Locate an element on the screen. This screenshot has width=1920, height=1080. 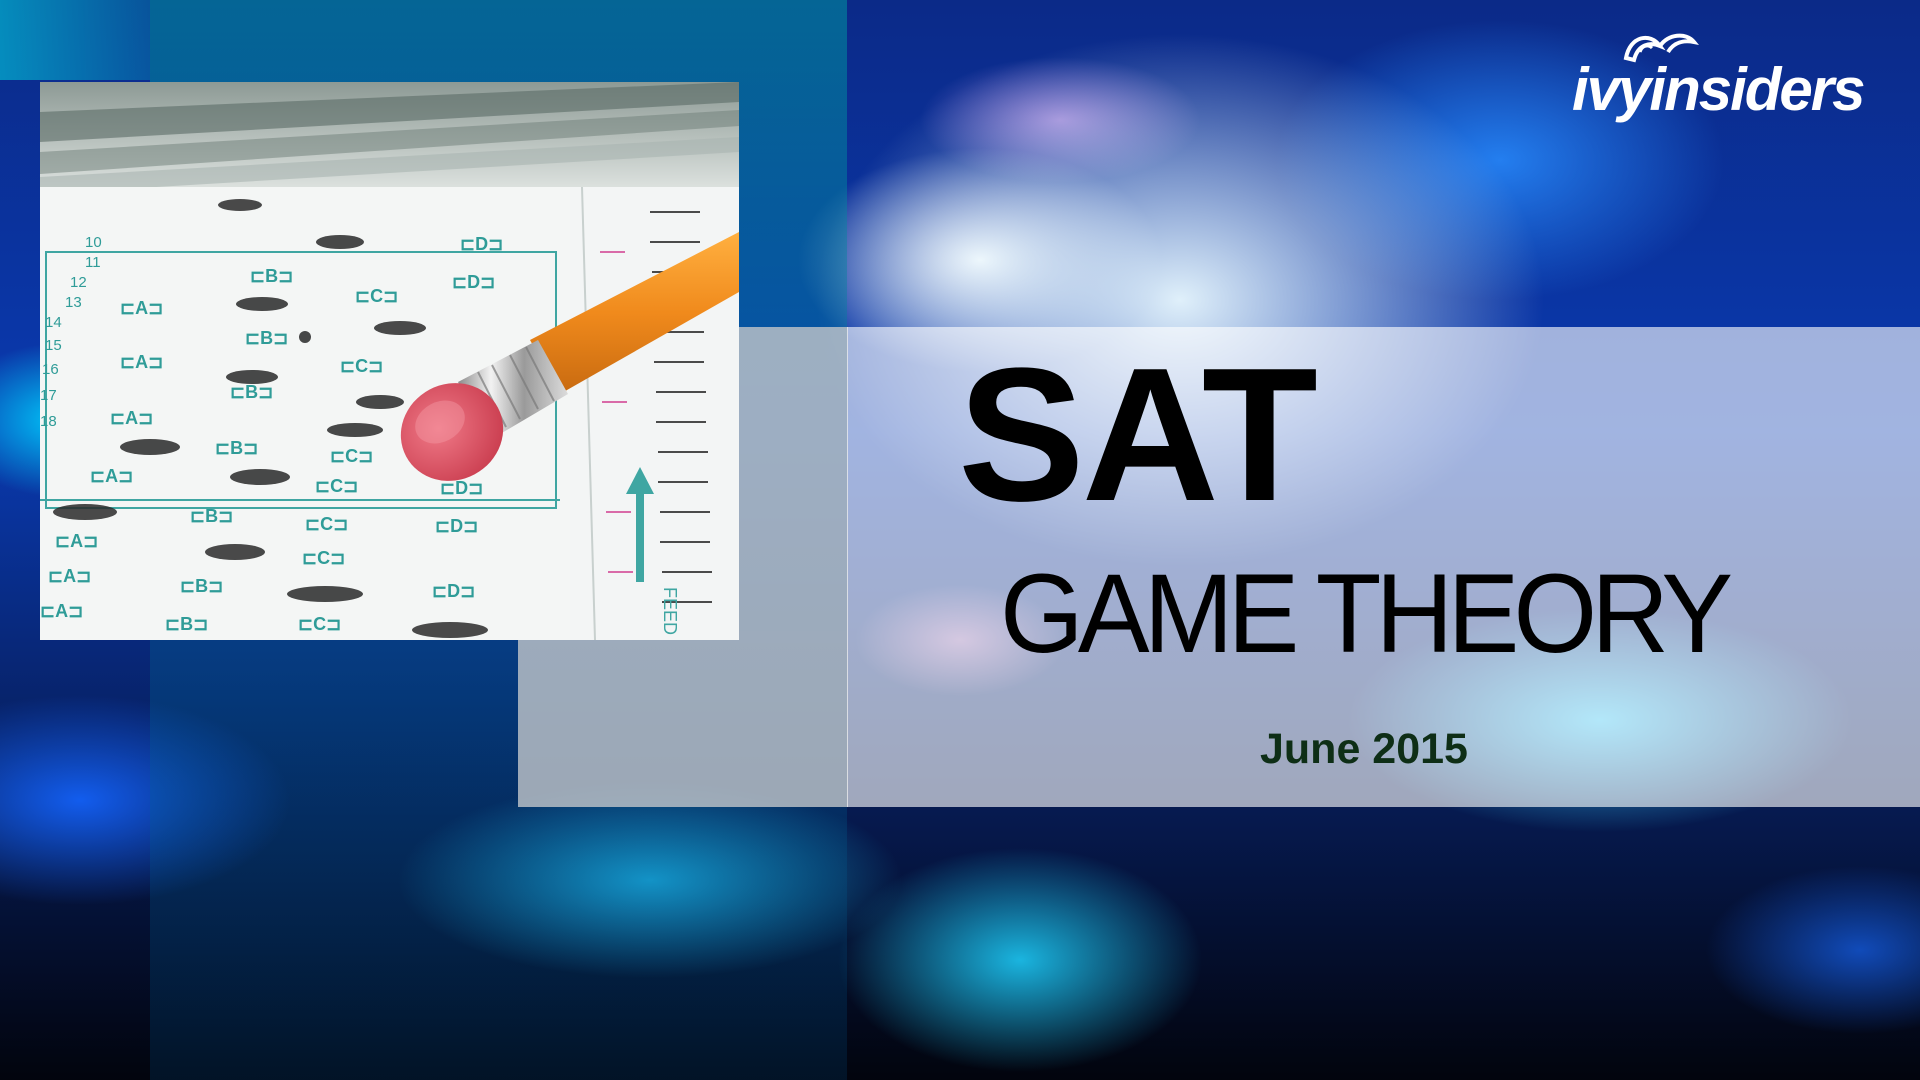
feed-direction-label: FEED is located at coordinates (670, 611).